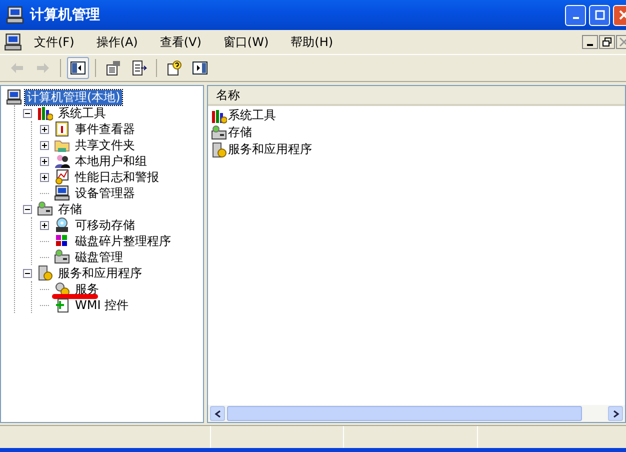 The width and height of the screenshot is (626, 452). What do you see at coordinates (404, 413) in the screenshot?
I see `scroll-thumb` at bounding box center [404, 413].